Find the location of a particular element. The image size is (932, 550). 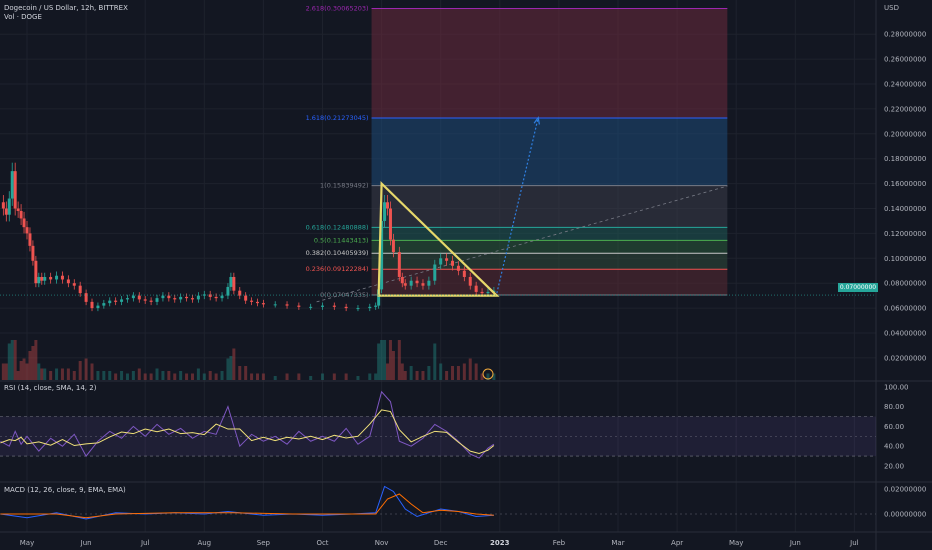

macd-tick-1: 0.00000000 is located at coordinates (905, 515).